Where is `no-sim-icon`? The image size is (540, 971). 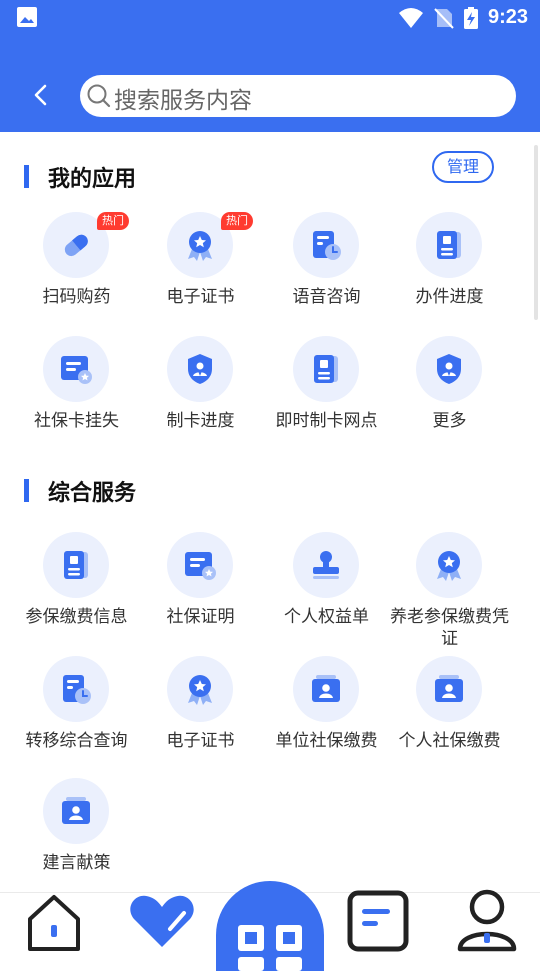
no-sim-icon is located at coordinates (444, 18).